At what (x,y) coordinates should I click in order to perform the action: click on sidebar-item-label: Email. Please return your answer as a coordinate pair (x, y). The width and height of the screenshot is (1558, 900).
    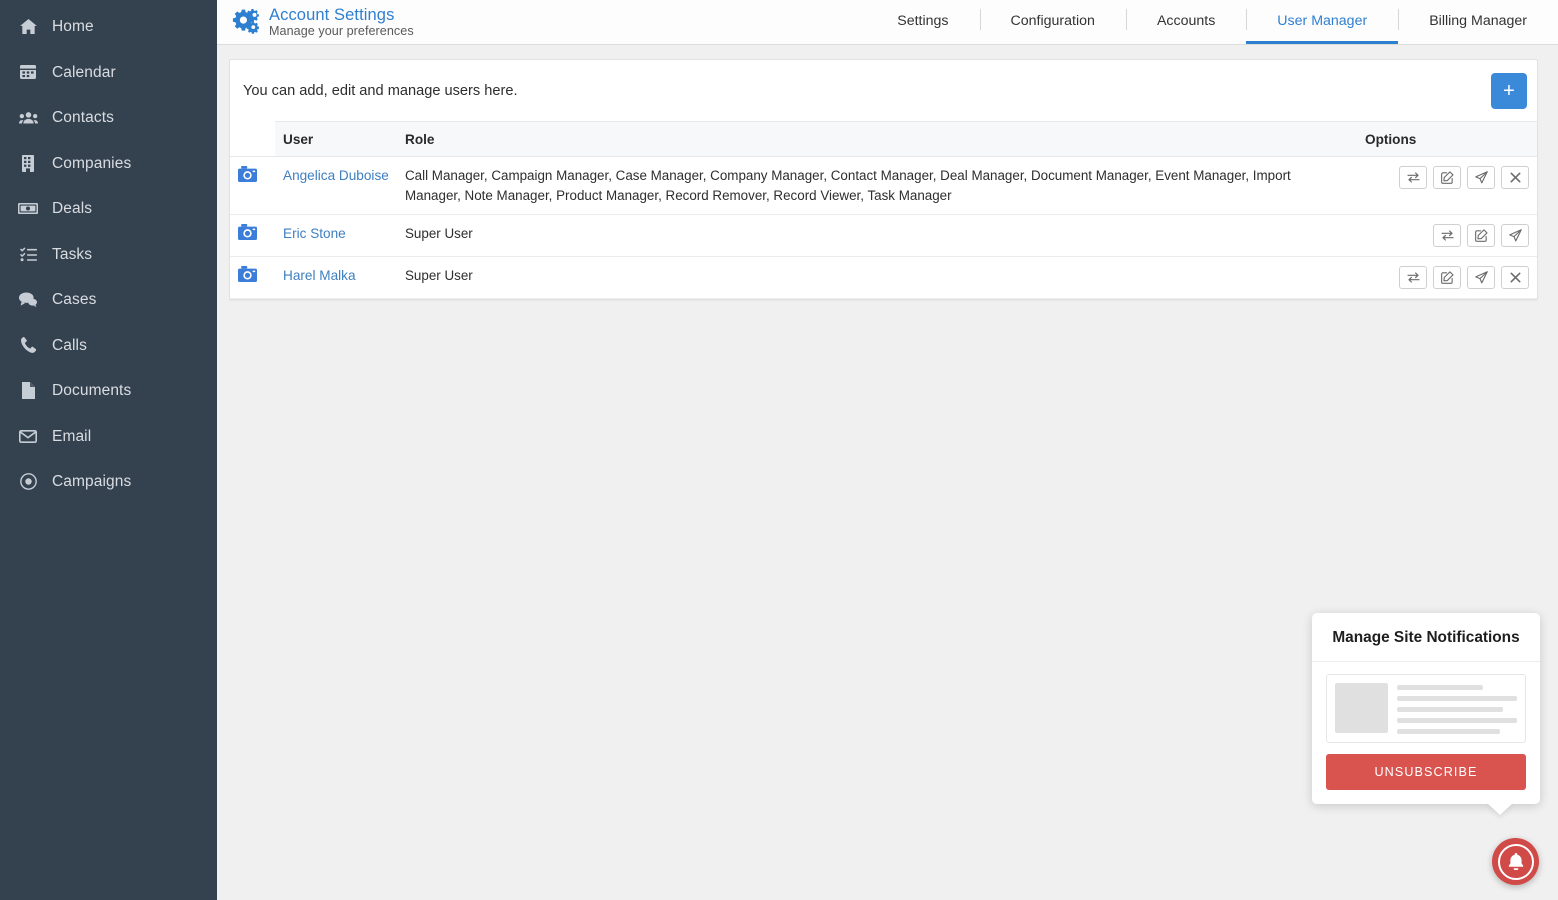
    Looking at the image, I should click on (72, 436).